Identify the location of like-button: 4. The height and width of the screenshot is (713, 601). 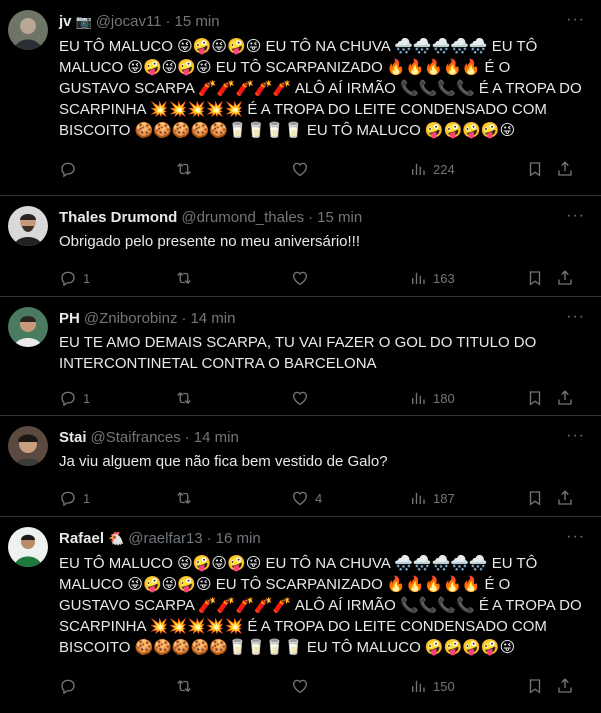
(306, 498).